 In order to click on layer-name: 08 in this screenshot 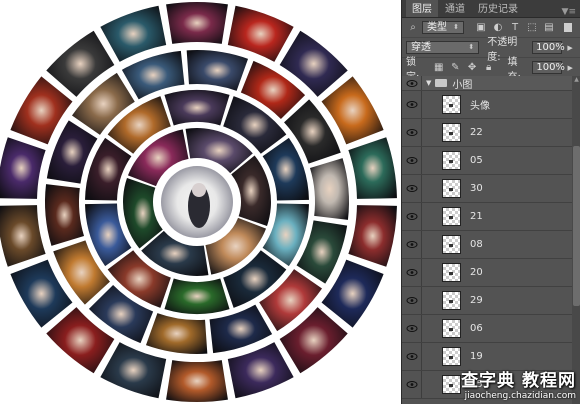, I will do `click(476, 244)`.